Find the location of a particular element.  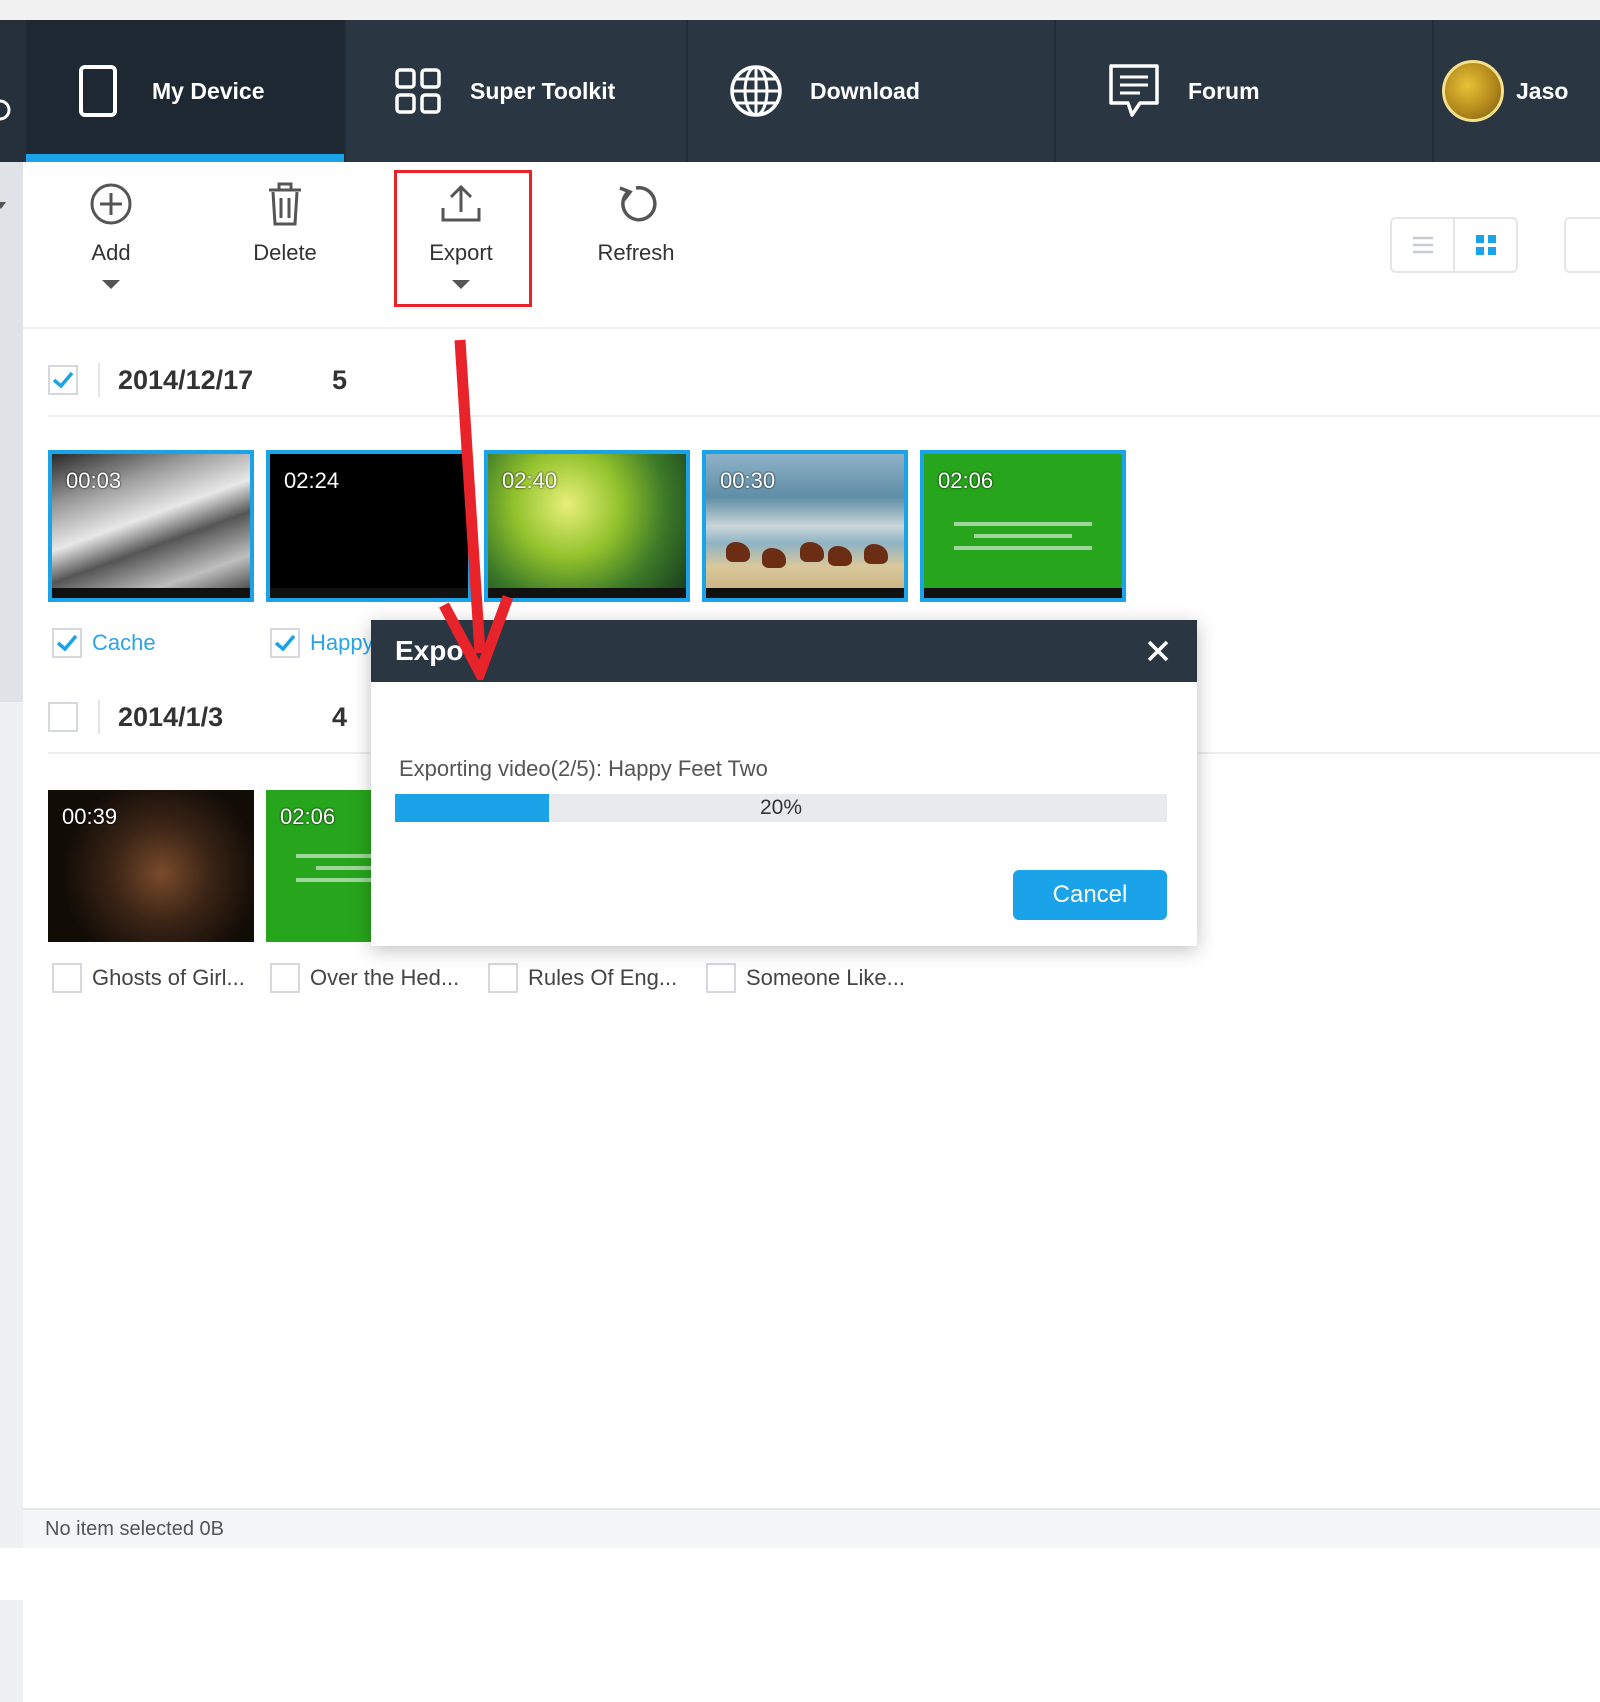

delete-button: Delete is located at coordinates (285, 224).